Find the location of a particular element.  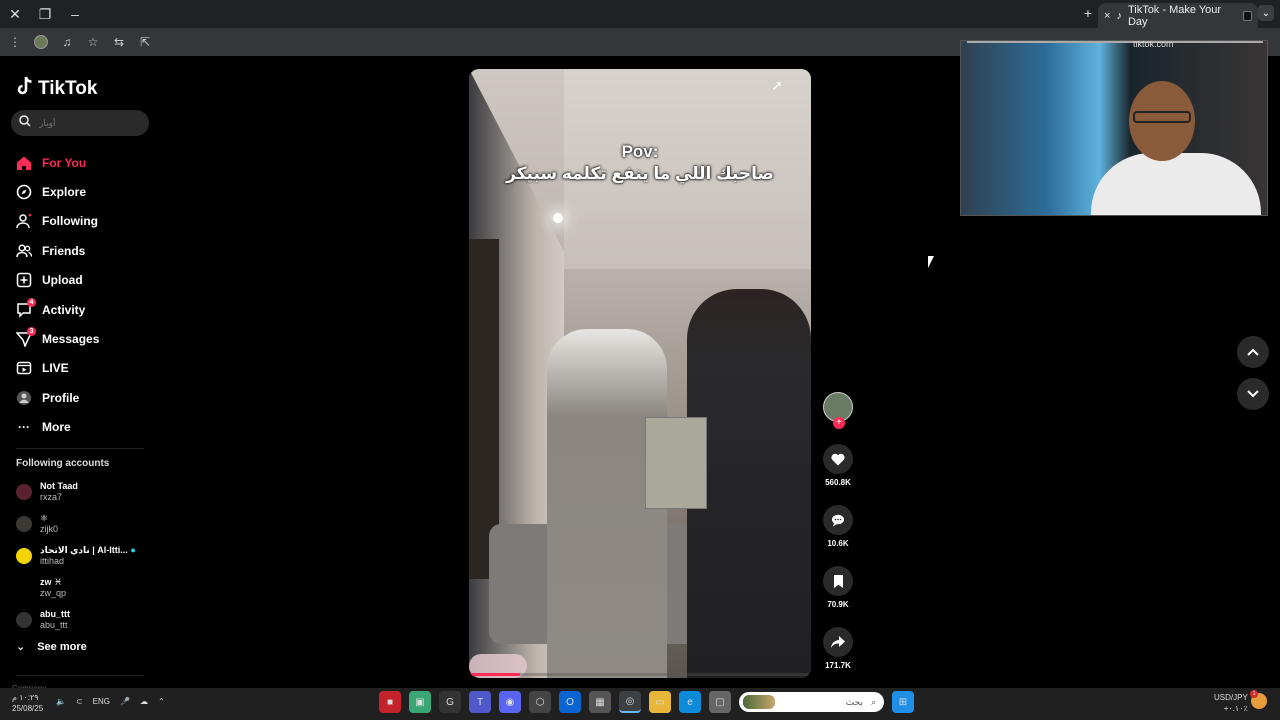

save-action: 70.9K is located at coordinates (838, 587).